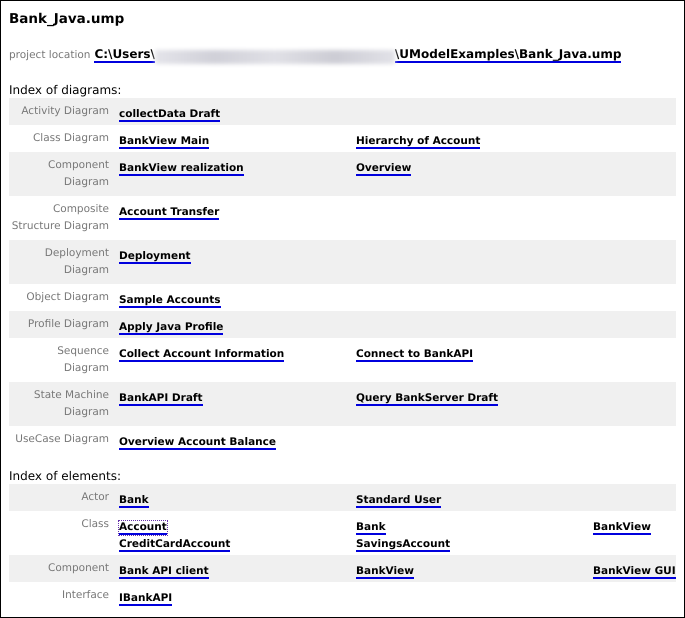 The height and width of the screenshot is (618, 685). What do you see at coordinates (169, 301) in the screenshot?
I see `diagram-link: Sample Accounts` at bounding box center [169, 301].